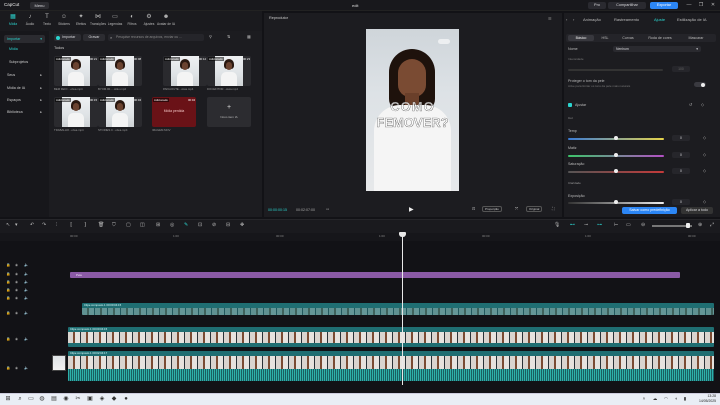  Describe the element at coordinates (644, 399) in the screenshot. I see `chevron-up-icon: ˄` at that location.